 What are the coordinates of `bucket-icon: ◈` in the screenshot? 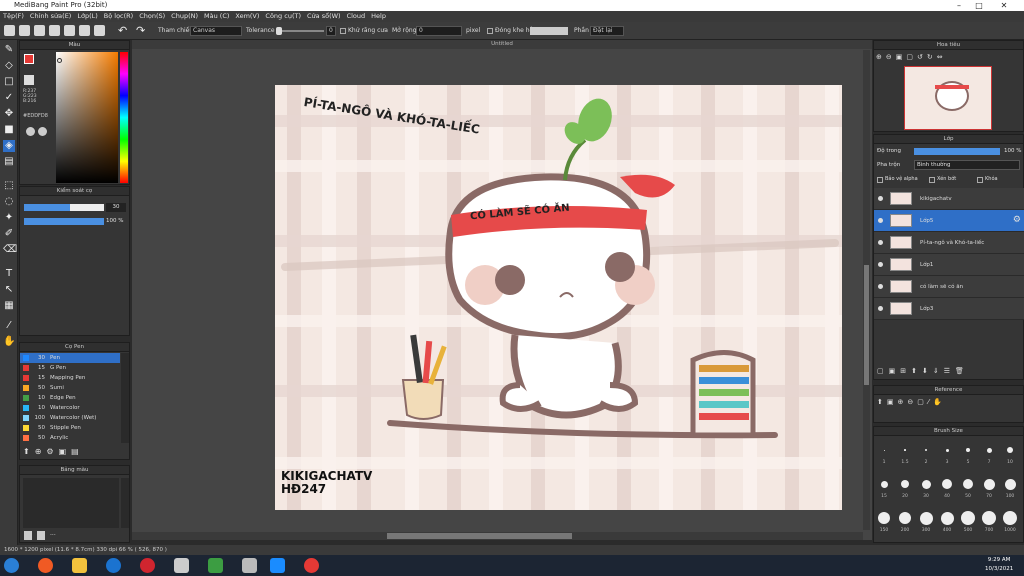 It's located at (9, 146).